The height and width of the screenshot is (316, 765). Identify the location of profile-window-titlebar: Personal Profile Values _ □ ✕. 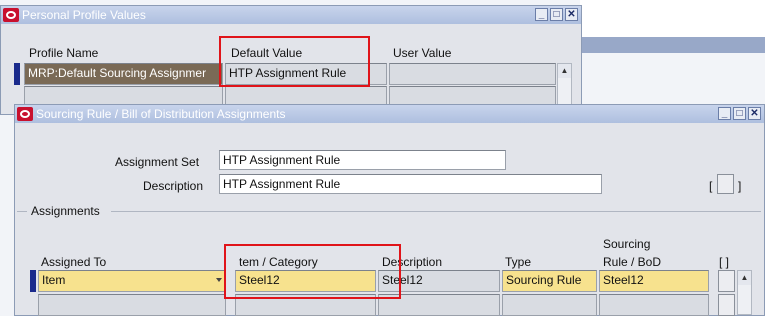
(291, 15).